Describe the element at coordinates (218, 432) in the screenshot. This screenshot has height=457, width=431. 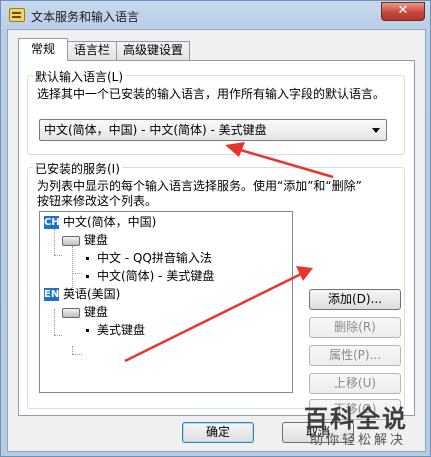
I see `ok-button: 确定` at that location.